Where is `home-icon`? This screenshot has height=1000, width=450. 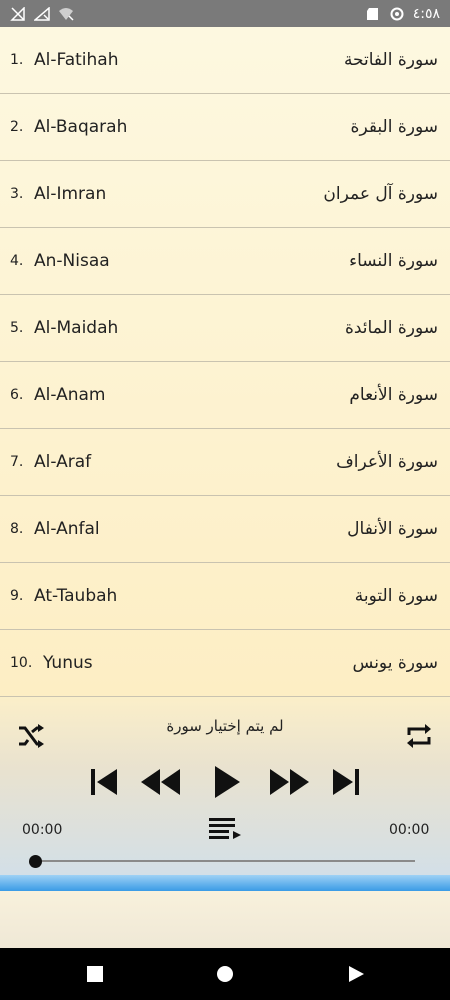 home-icon is located at coordinates (225, 974).